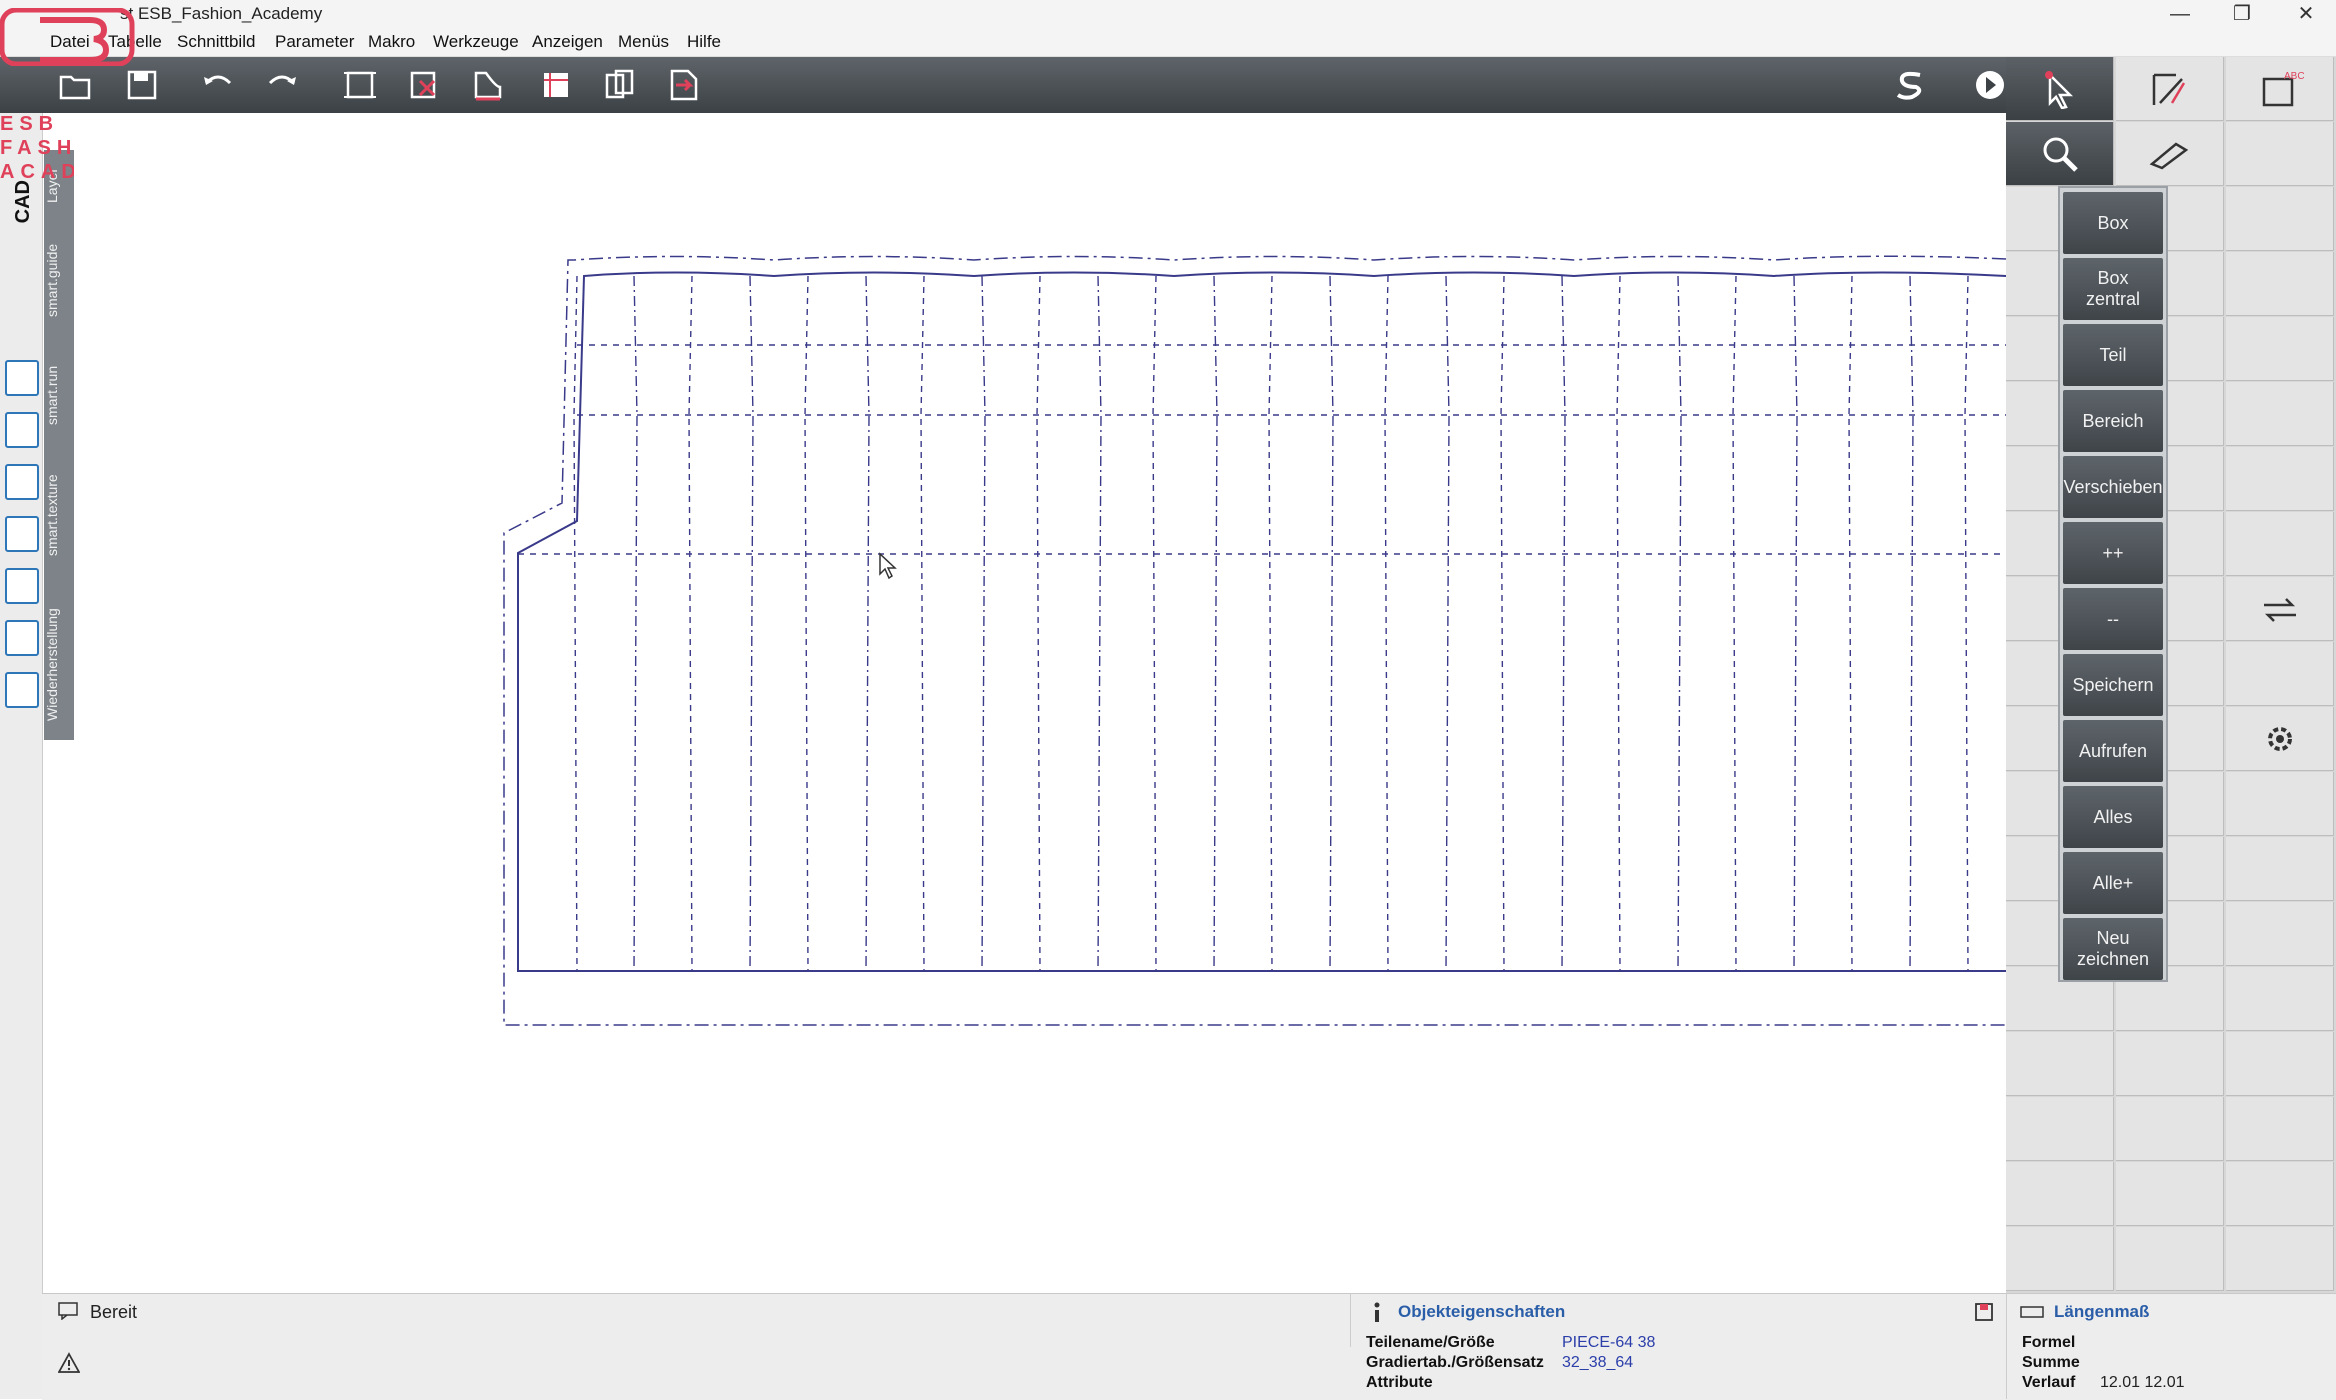  What do you see at coordinates (424, 85) in the screenshot?
I see `delete-piece-icon` at bounding box center [424, 85].